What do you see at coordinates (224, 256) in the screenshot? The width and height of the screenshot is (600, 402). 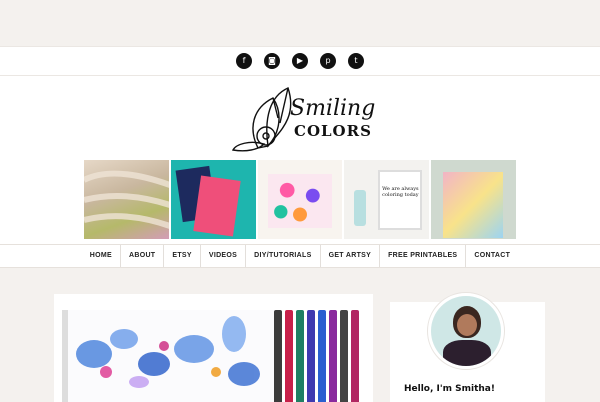 I see `nav-videos: VIDEOS` at bounding box center [224, 256].